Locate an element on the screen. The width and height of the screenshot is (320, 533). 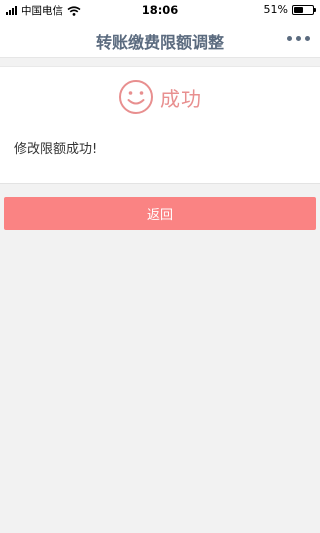
page-title: 转账缴费限额调整 is located at coordinates (159, 42).